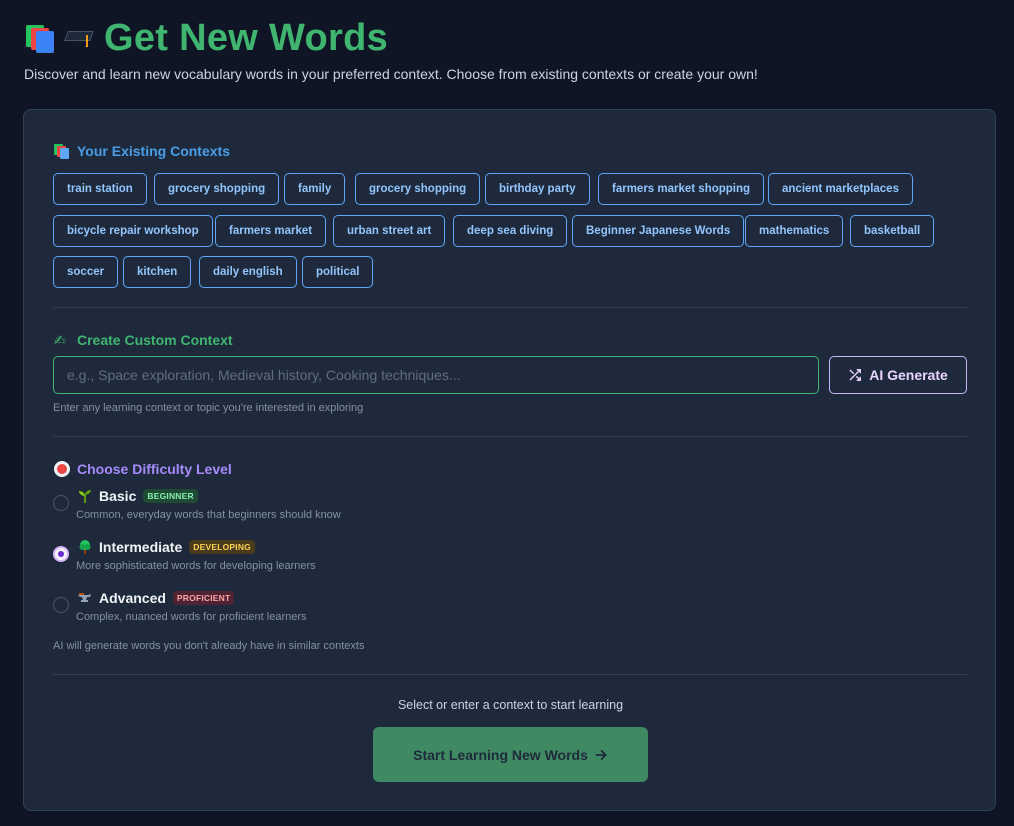 The image size is (1014, 826). I want to click on context-chip: urban street art, so click(389, 231).